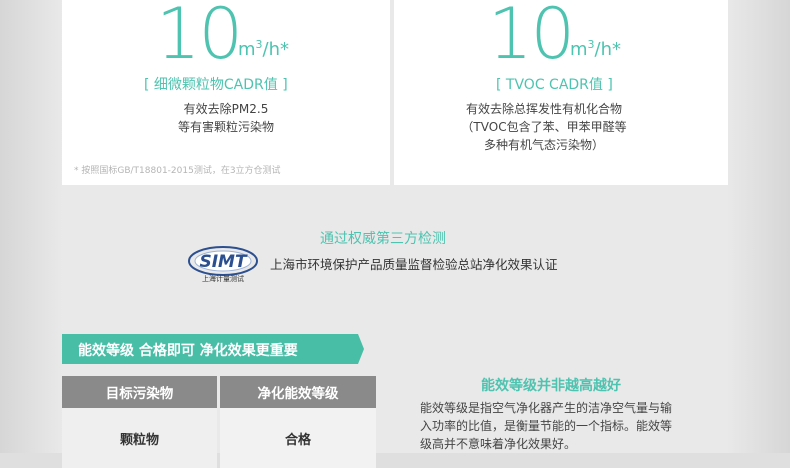  I want to click on test-note: * 按照国标GB/T18801-2015测试，在3立方仓测试, so click(177, 171).